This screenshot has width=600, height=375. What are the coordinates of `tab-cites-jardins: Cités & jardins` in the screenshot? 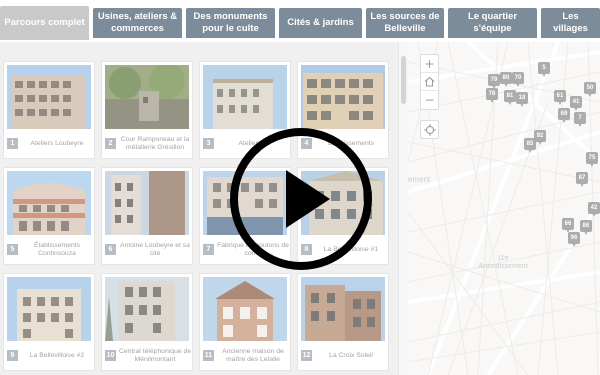 It's located at (320, 23).